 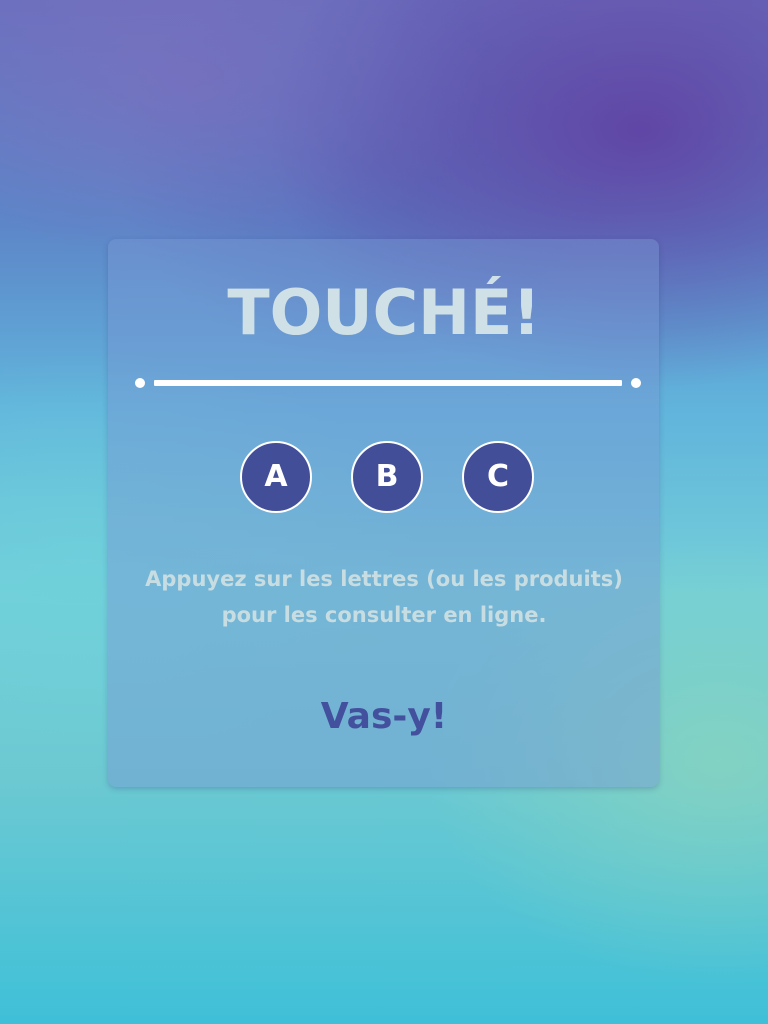 What do you see at coordinates (384, 717) in the screenshot?
I see `go-button: Vas-y!` at bounding box center [384, 717].